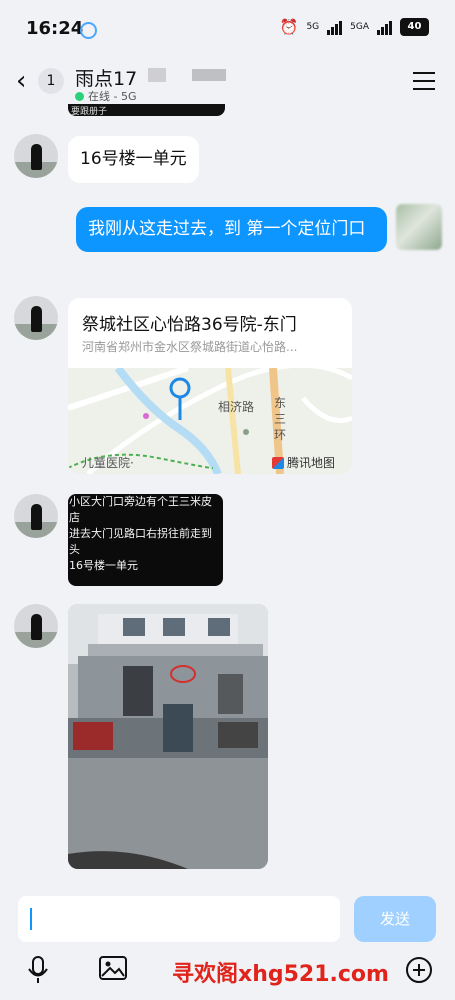 The width and height of the screenshot is (455, 1000). Describe the element at coordinates (189, 325) in the screenshot. I see `location-title: 祭城社区心怡路36号院-东门` at that location.